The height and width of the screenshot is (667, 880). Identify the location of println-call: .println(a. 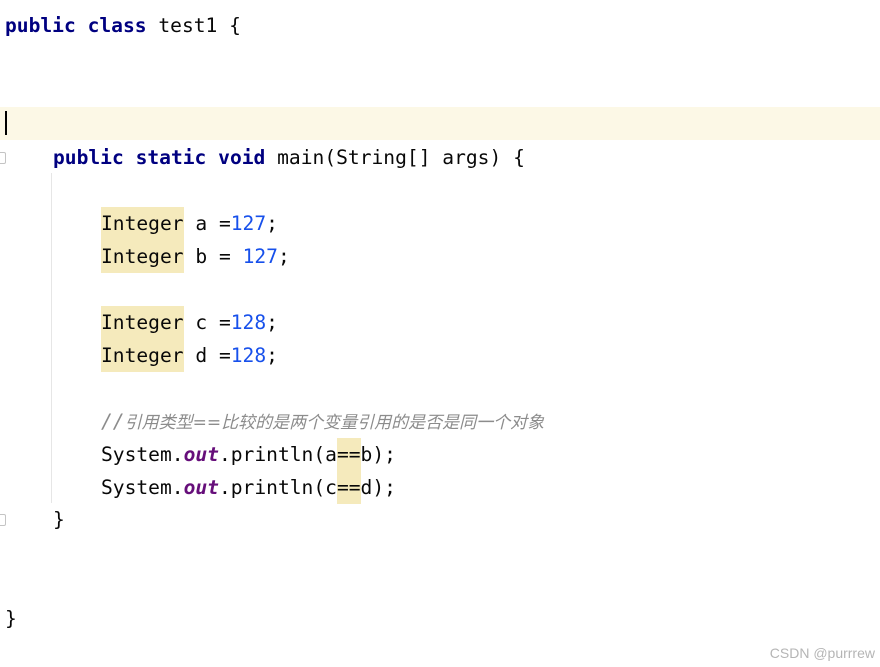
(277, 454).